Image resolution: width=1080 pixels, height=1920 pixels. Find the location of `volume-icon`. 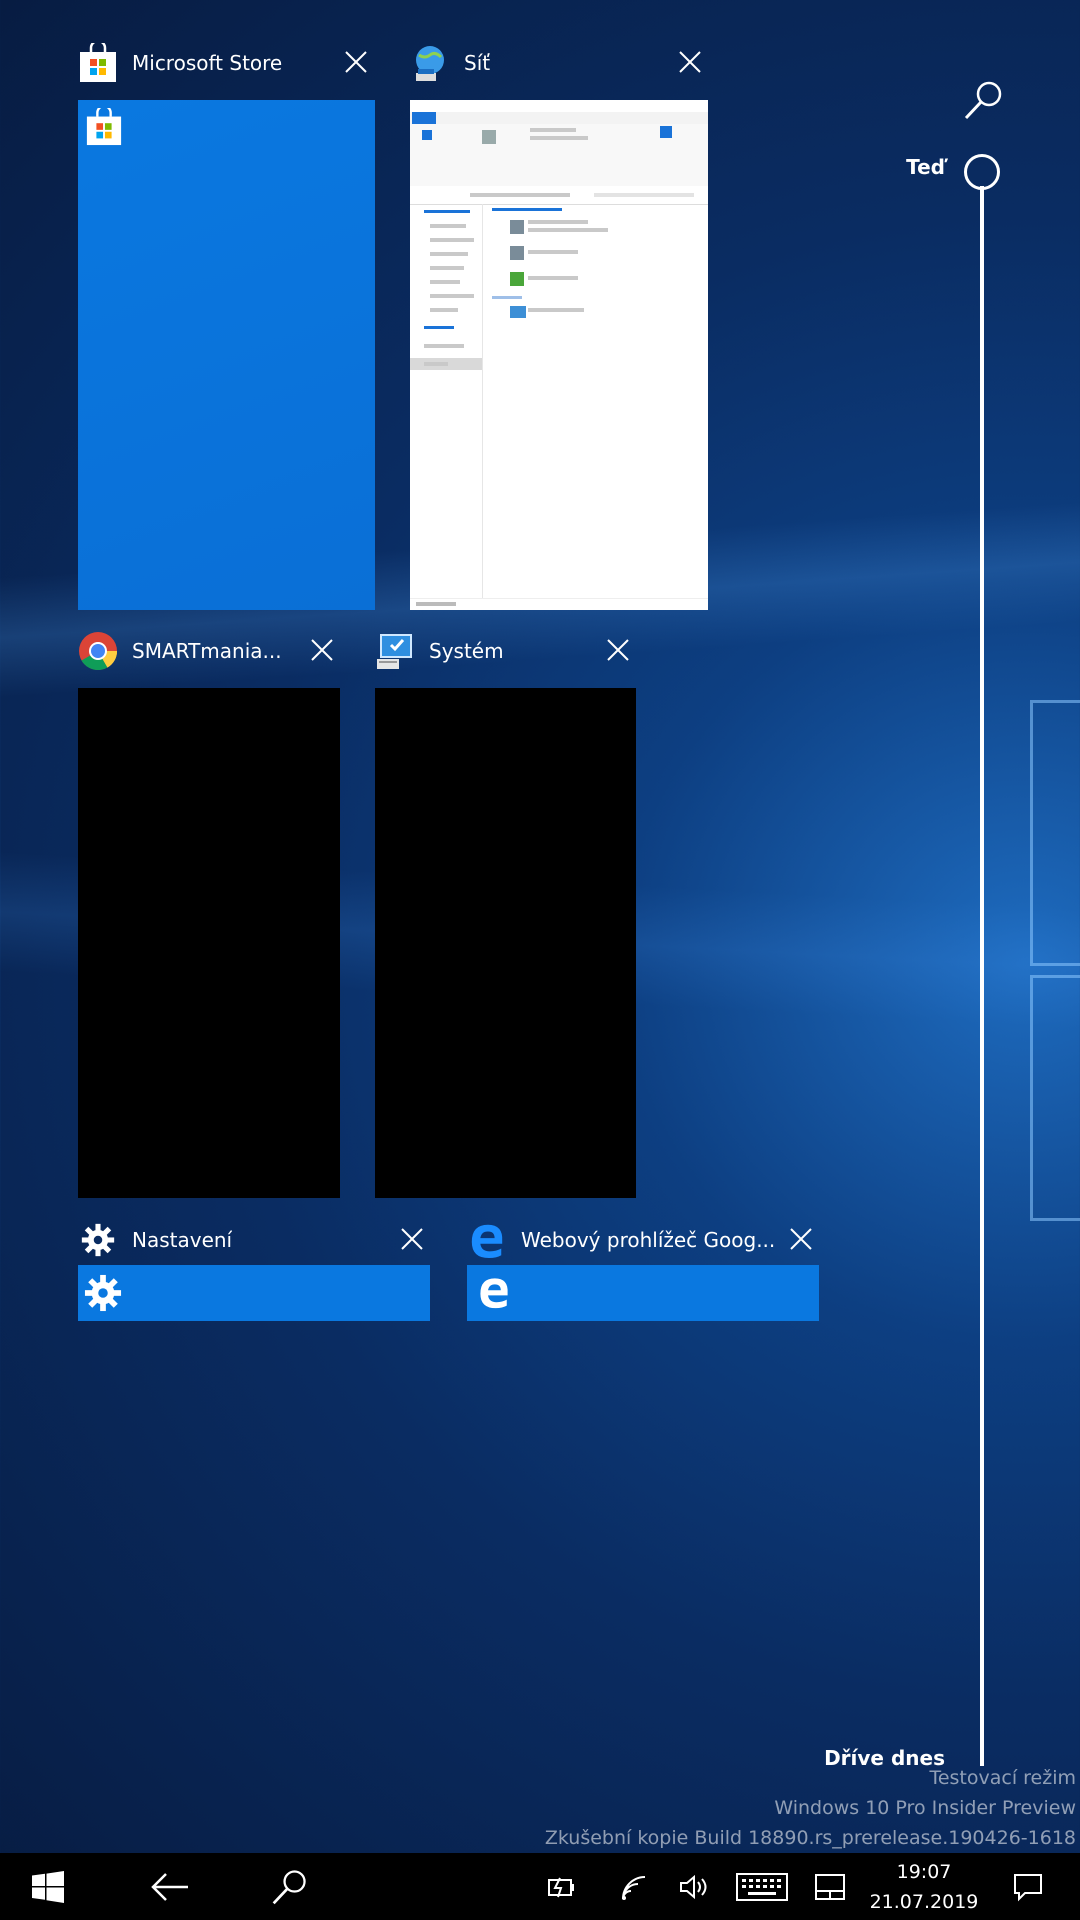

volume-icon is located at coordinates (694, 1886).